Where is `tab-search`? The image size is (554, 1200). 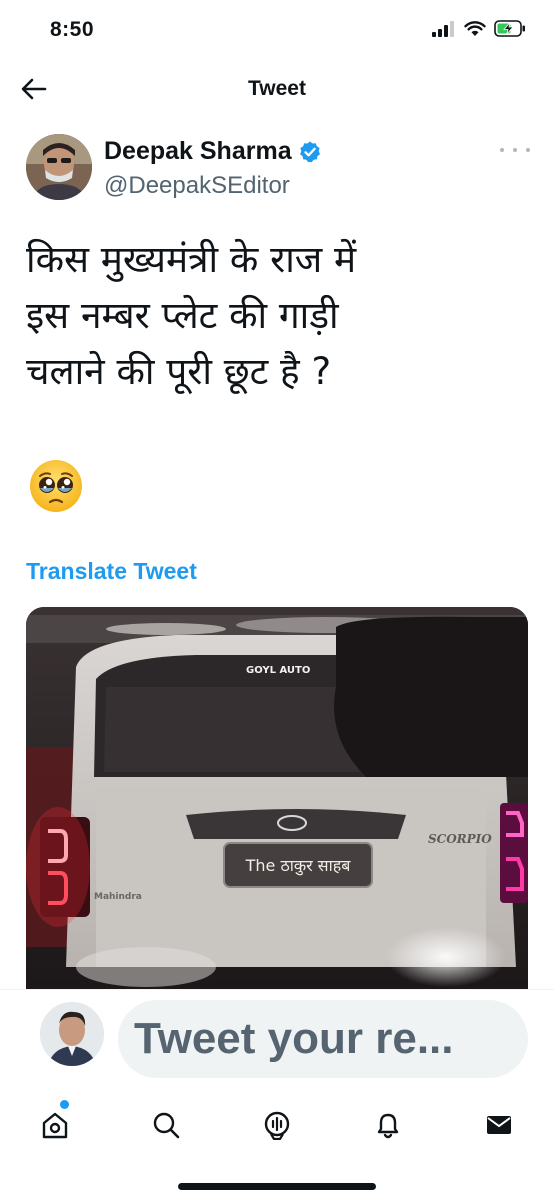
tab-search is located at coordinates (166, 1125).